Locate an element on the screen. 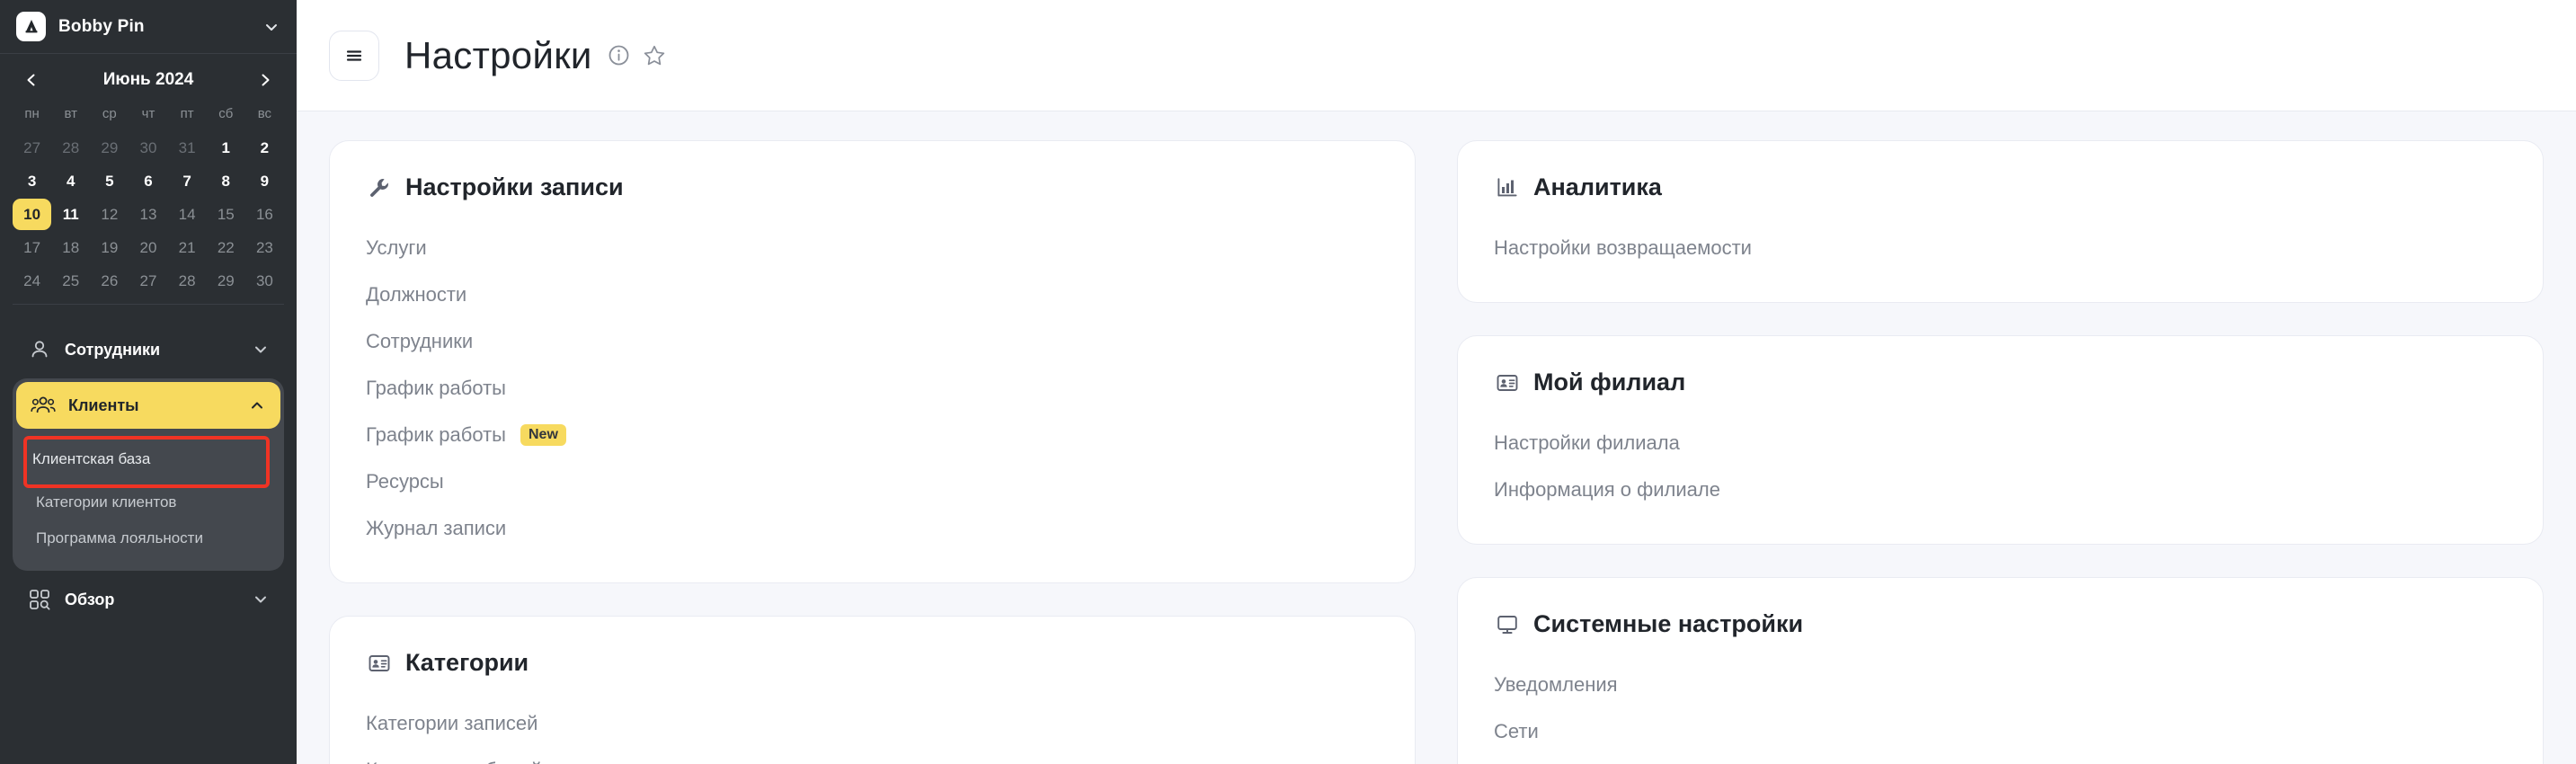 Image resolution: width=2576 pixels, height=764 pixels. card-title: Мой филиал is located at coordinates (1609, 382).